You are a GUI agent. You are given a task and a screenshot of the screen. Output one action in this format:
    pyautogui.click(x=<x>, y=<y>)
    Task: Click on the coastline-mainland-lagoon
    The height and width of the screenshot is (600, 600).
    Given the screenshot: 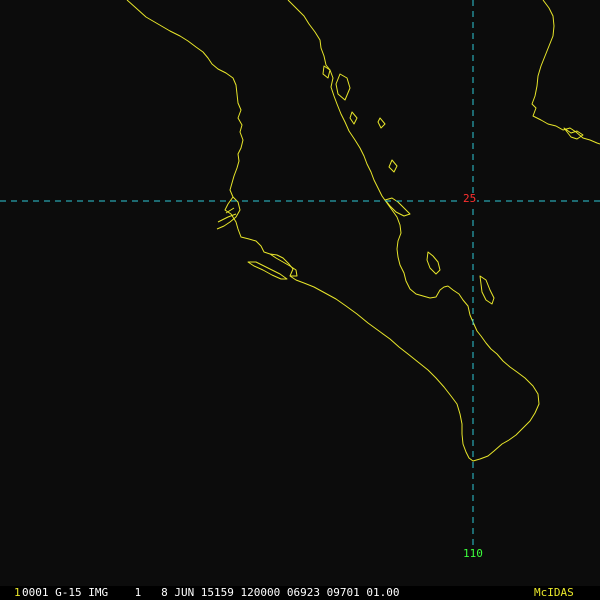 What is the action you would take?
    pyautogui.click(x=573, y=133)
    